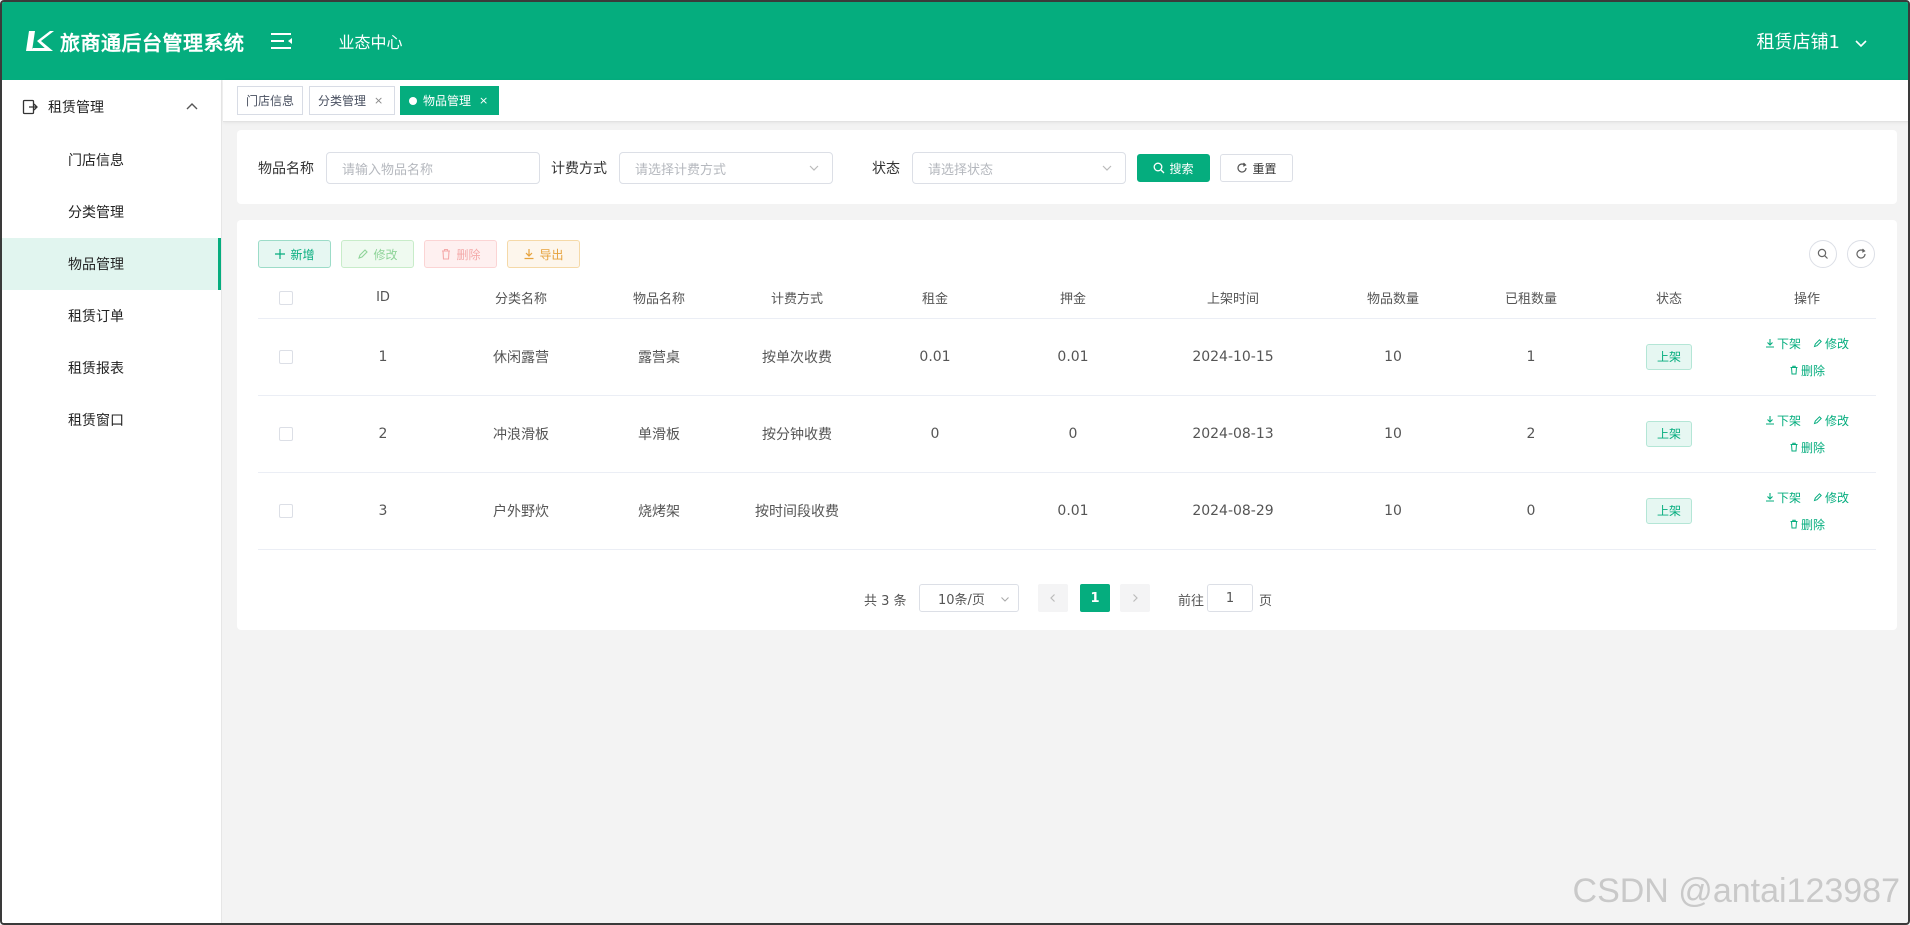  I want to click on prev-page-button, so click(1053, 598).